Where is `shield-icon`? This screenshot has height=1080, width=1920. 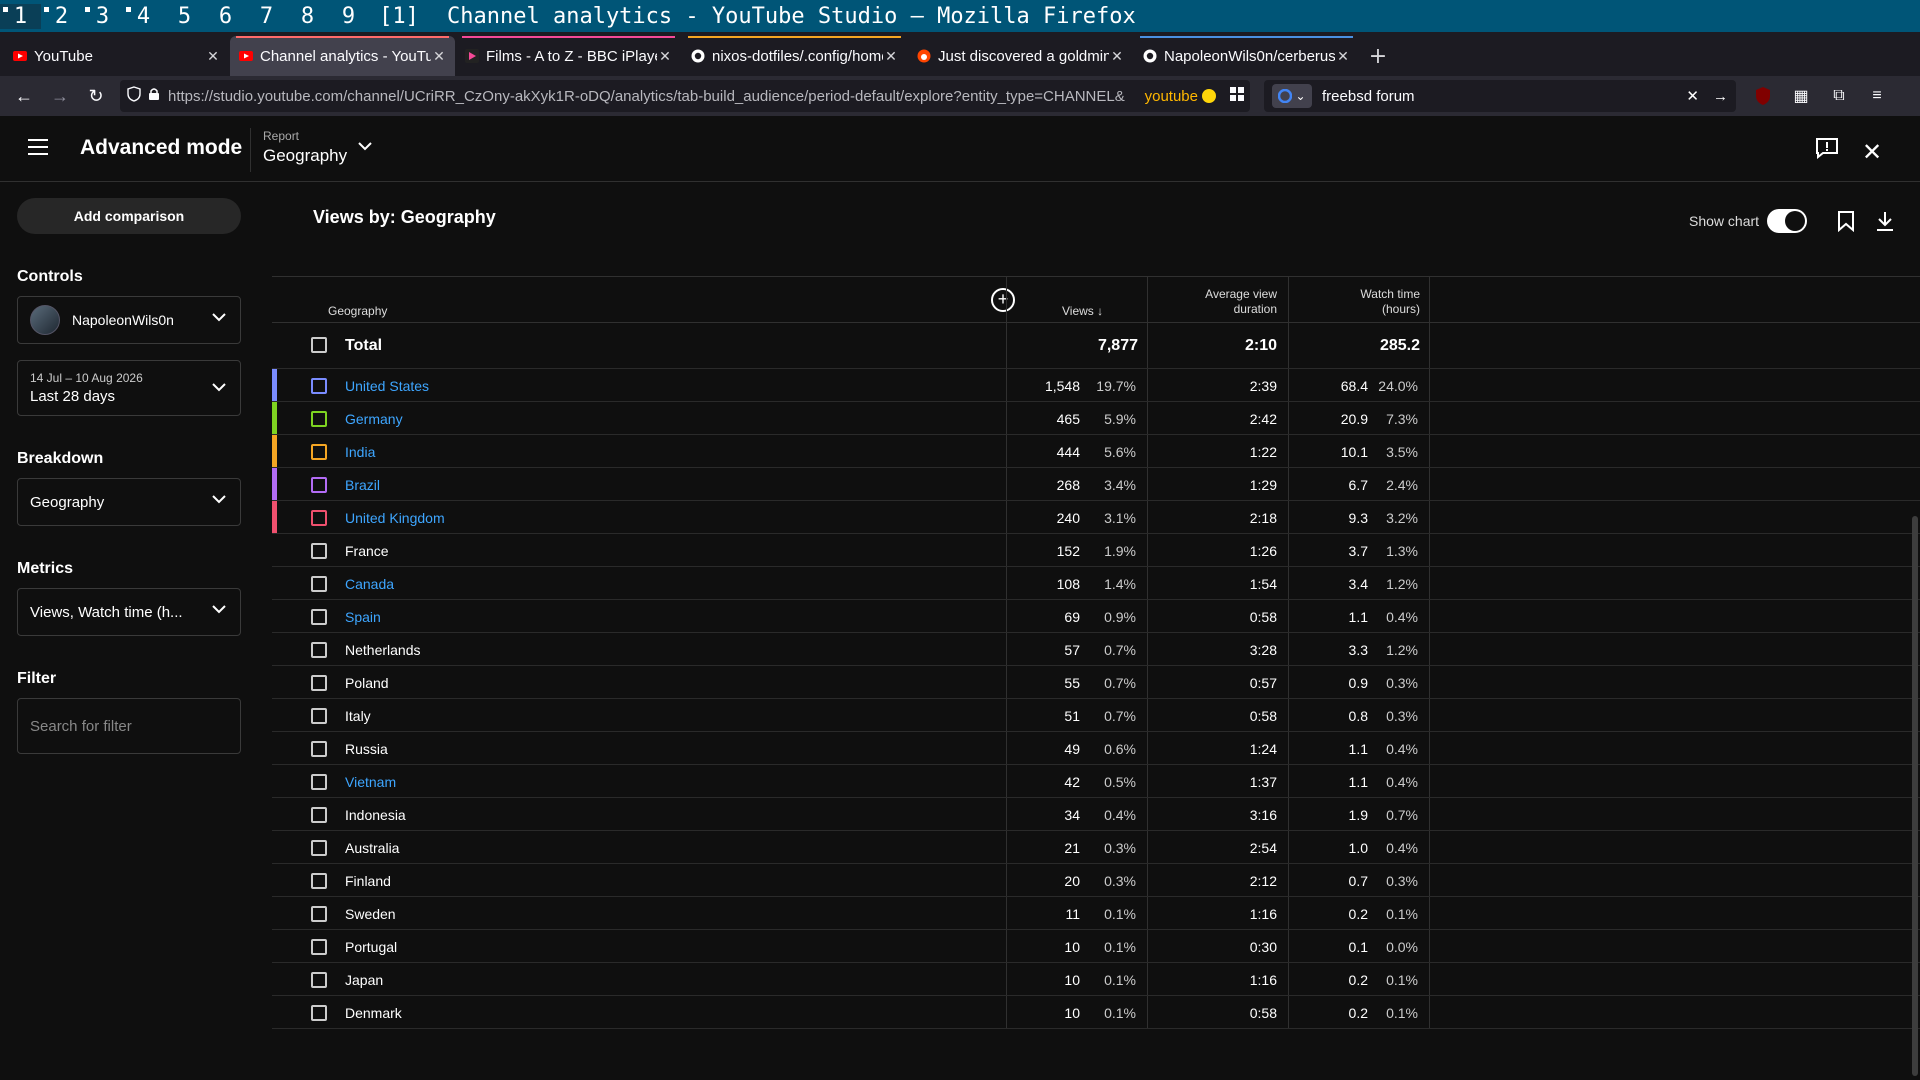
shield-icon is located at coordinates (134, 96).